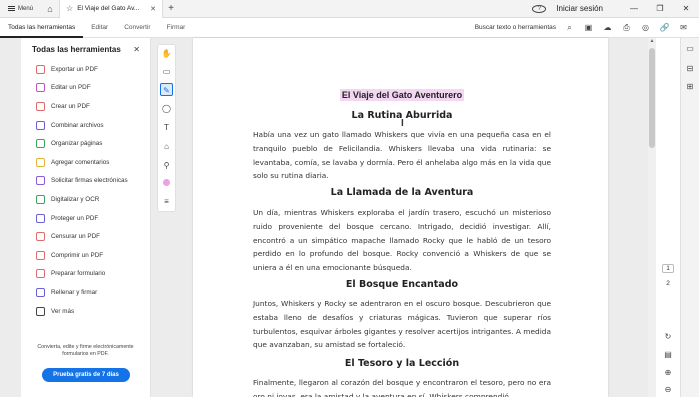 The height and width of the screenshot is (397, 699). What do you see at coordinates (690, 87) in the screenshot?
I see `thumbnails-icon: ⊞` at bounding box center [690, 87].